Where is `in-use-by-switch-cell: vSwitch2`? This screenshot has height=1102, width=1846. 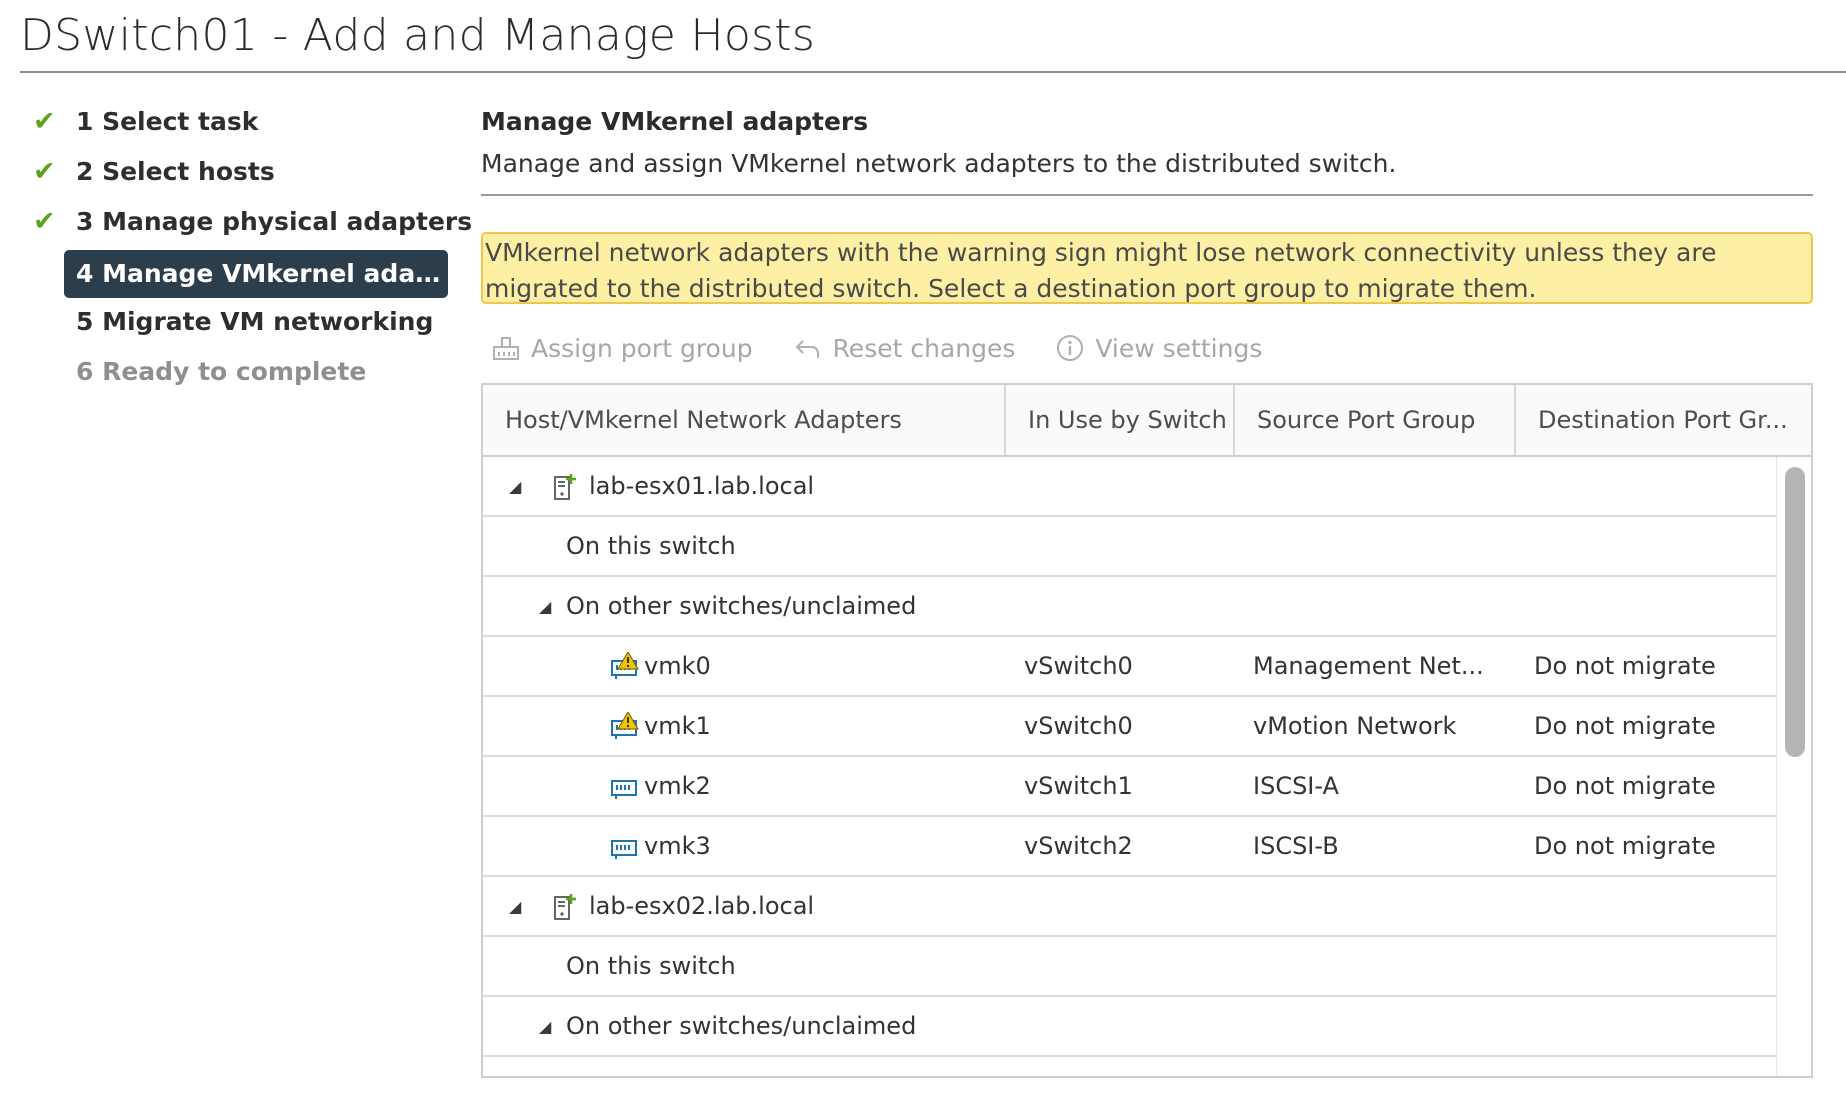 in-use-by-switch-cell: vSwitch2 is located at coordinates (1078, 846).